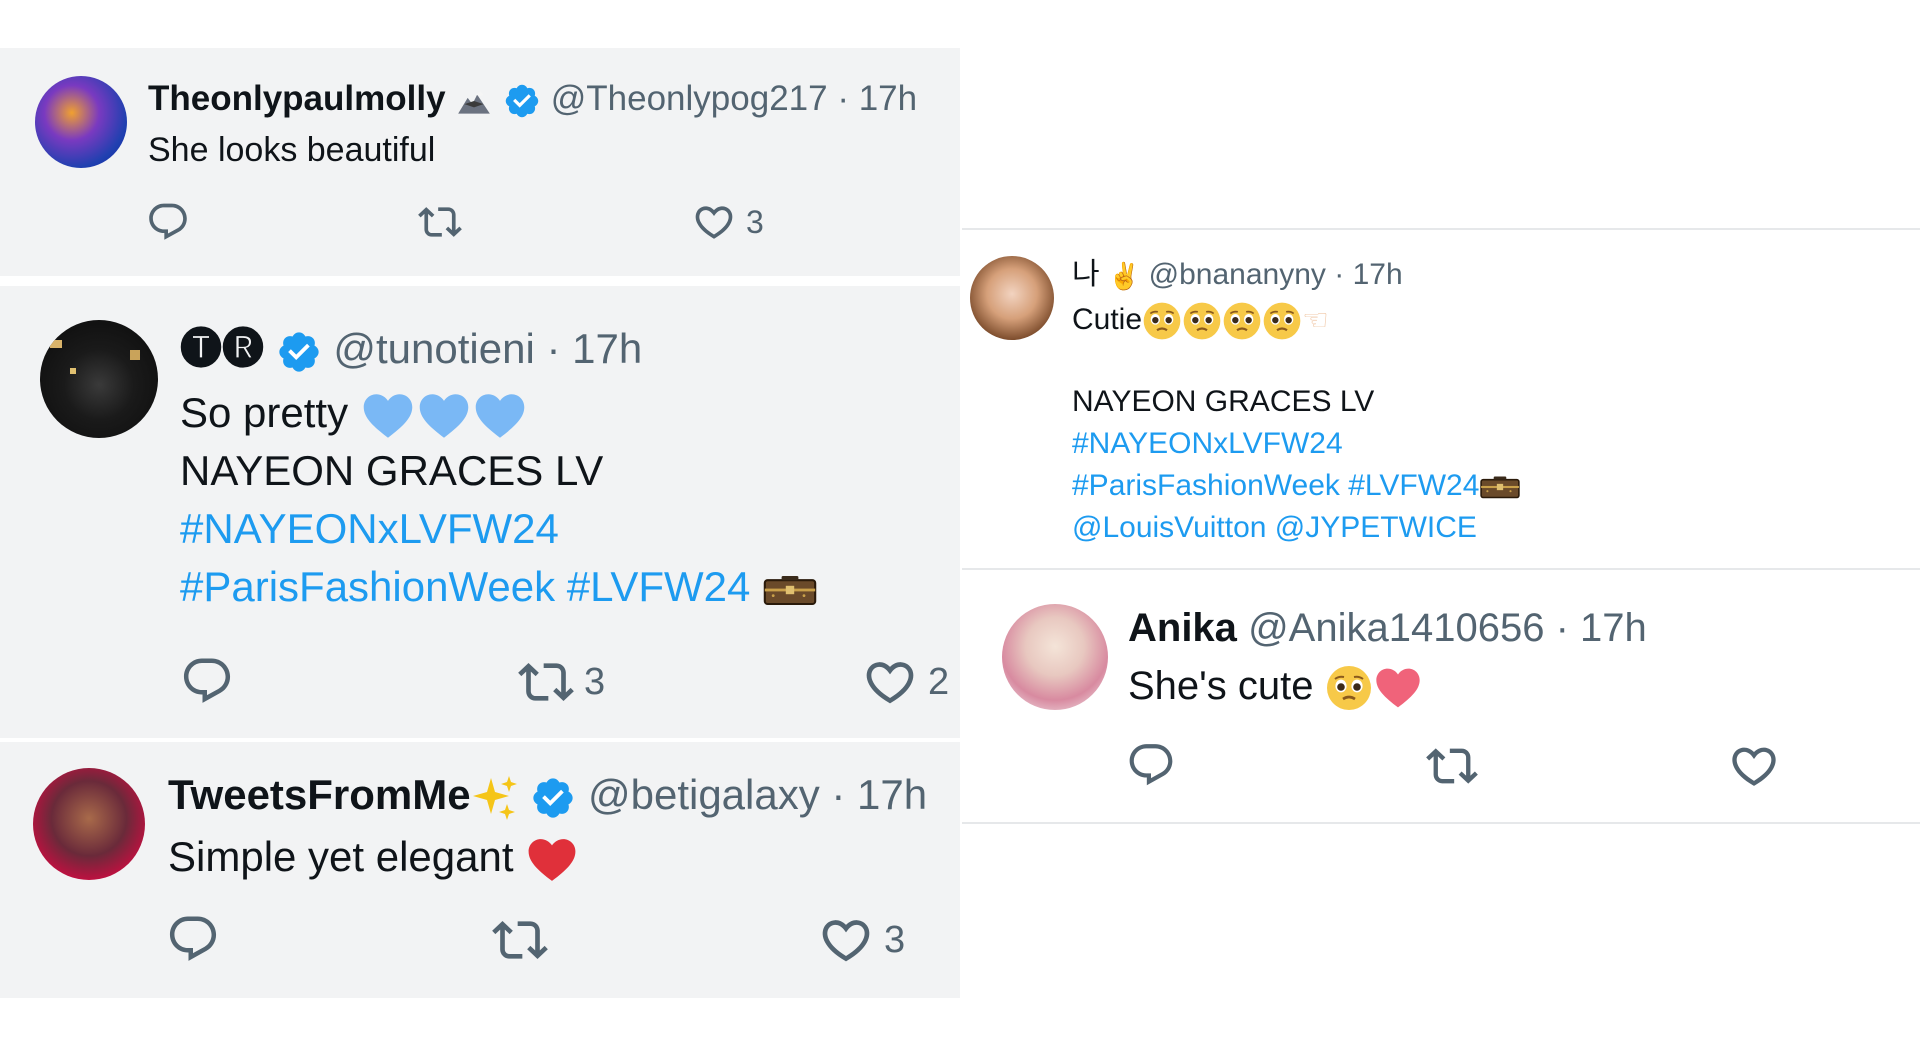  What do you see at coordinates (689, 98) in the screenshot?
I see `handle: @Theonlypog217` at bounding box center [689, 98].